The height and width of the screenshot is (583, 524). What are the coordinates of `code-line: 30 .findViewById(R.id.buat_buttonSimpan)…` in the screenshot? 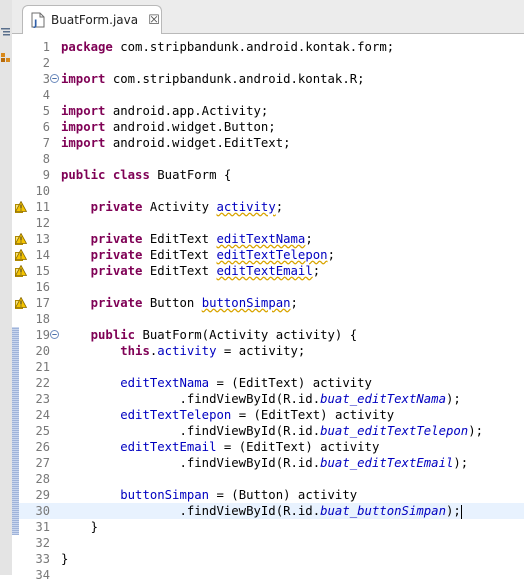 It's located at (268, 511).